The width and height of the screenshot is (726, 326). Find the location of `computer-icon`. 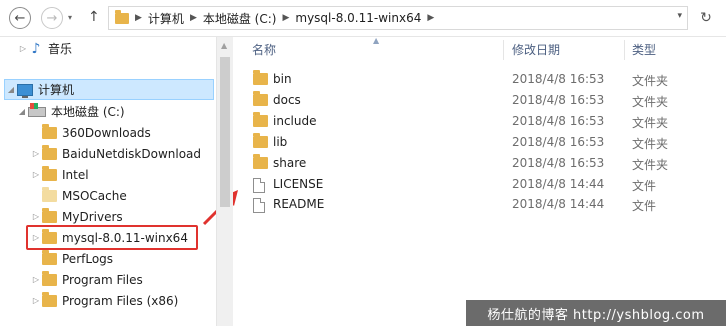

computer-icon is located at coordinates (25, 90).